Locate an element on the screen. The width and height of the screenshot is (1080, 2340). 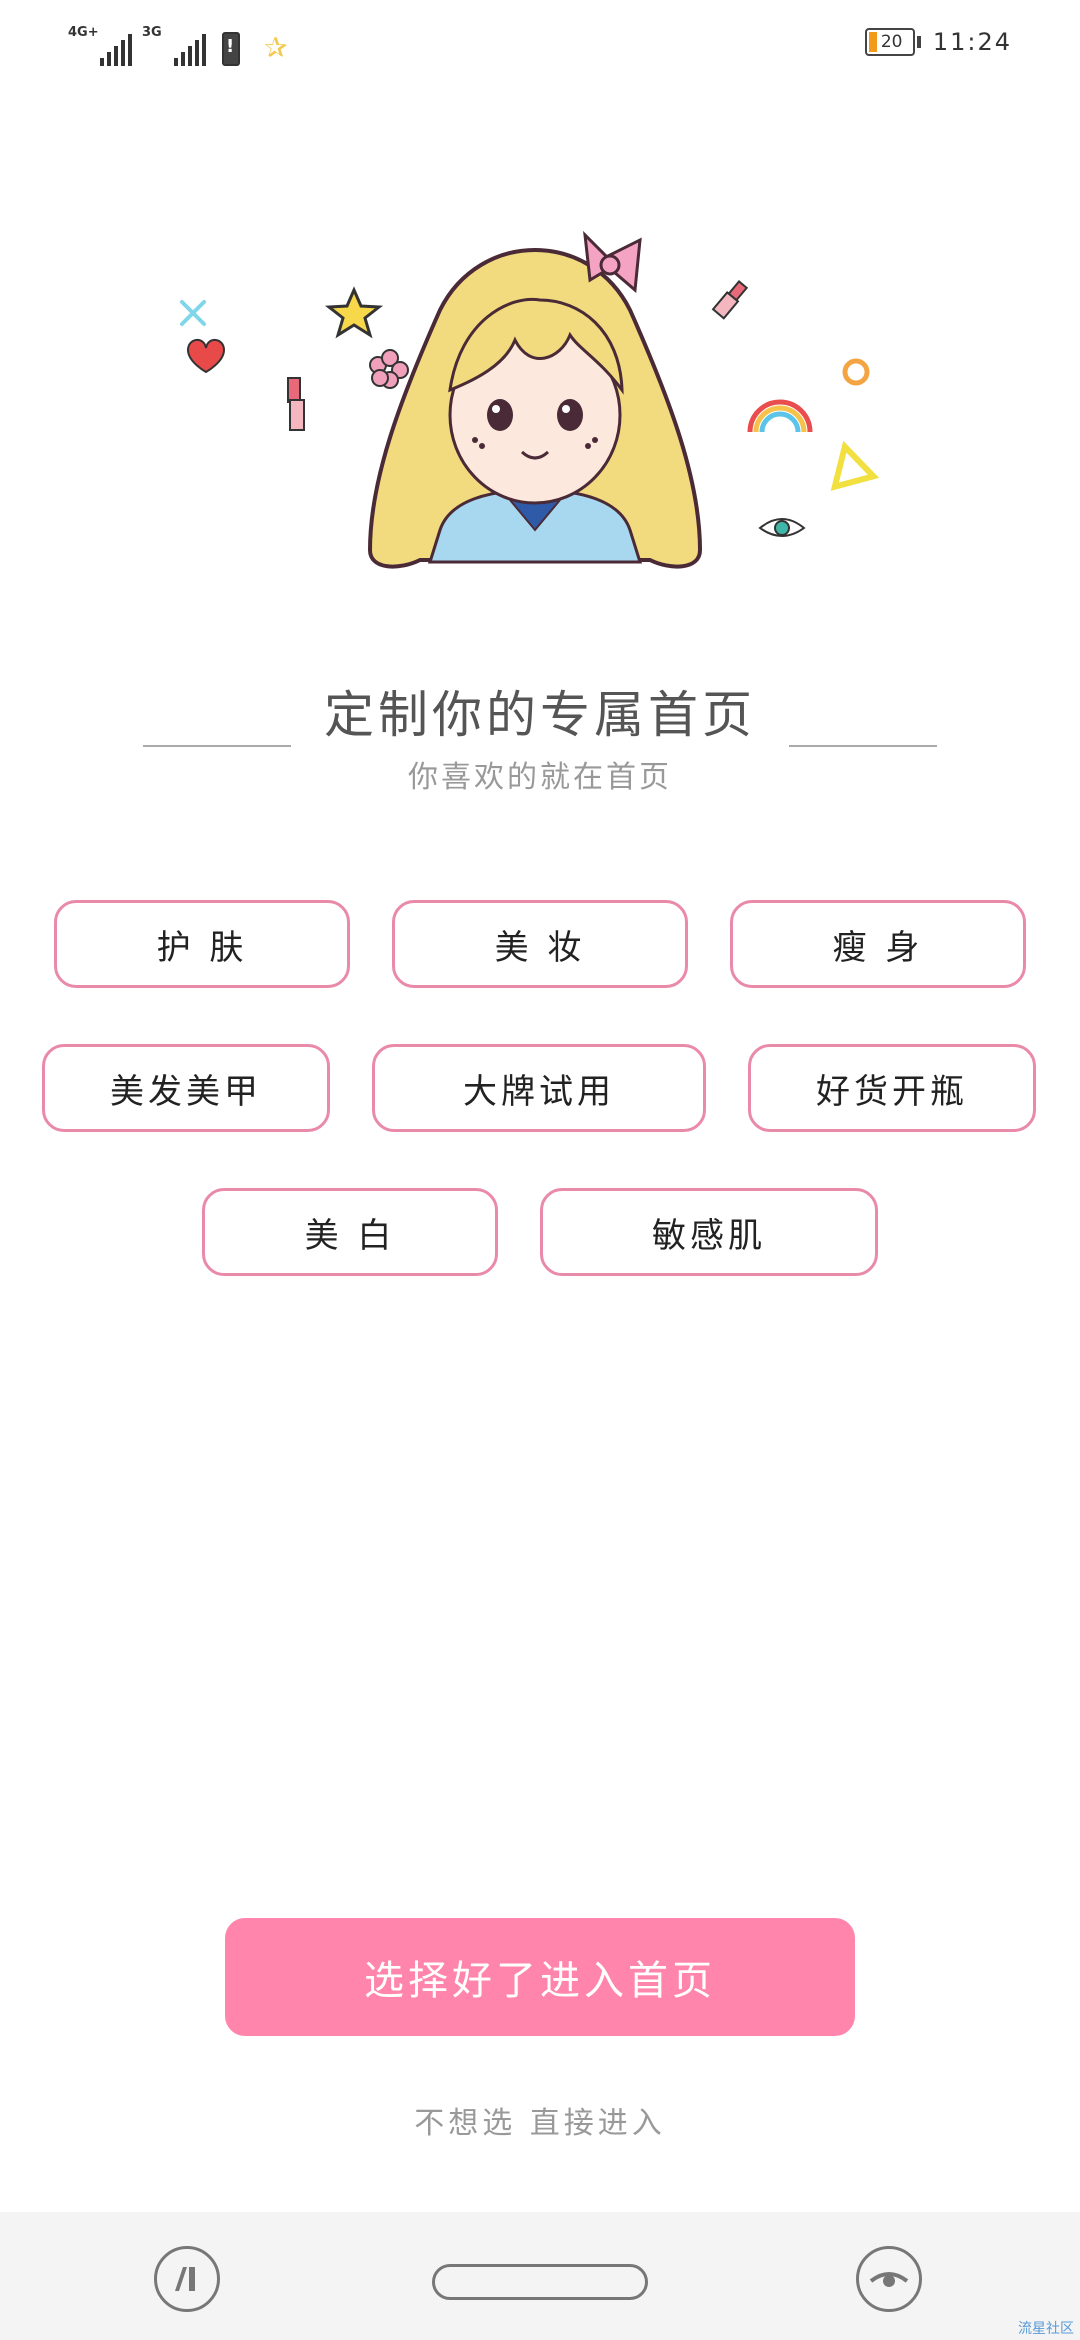
battery-level: 20 is located at coordinates (891, 42).